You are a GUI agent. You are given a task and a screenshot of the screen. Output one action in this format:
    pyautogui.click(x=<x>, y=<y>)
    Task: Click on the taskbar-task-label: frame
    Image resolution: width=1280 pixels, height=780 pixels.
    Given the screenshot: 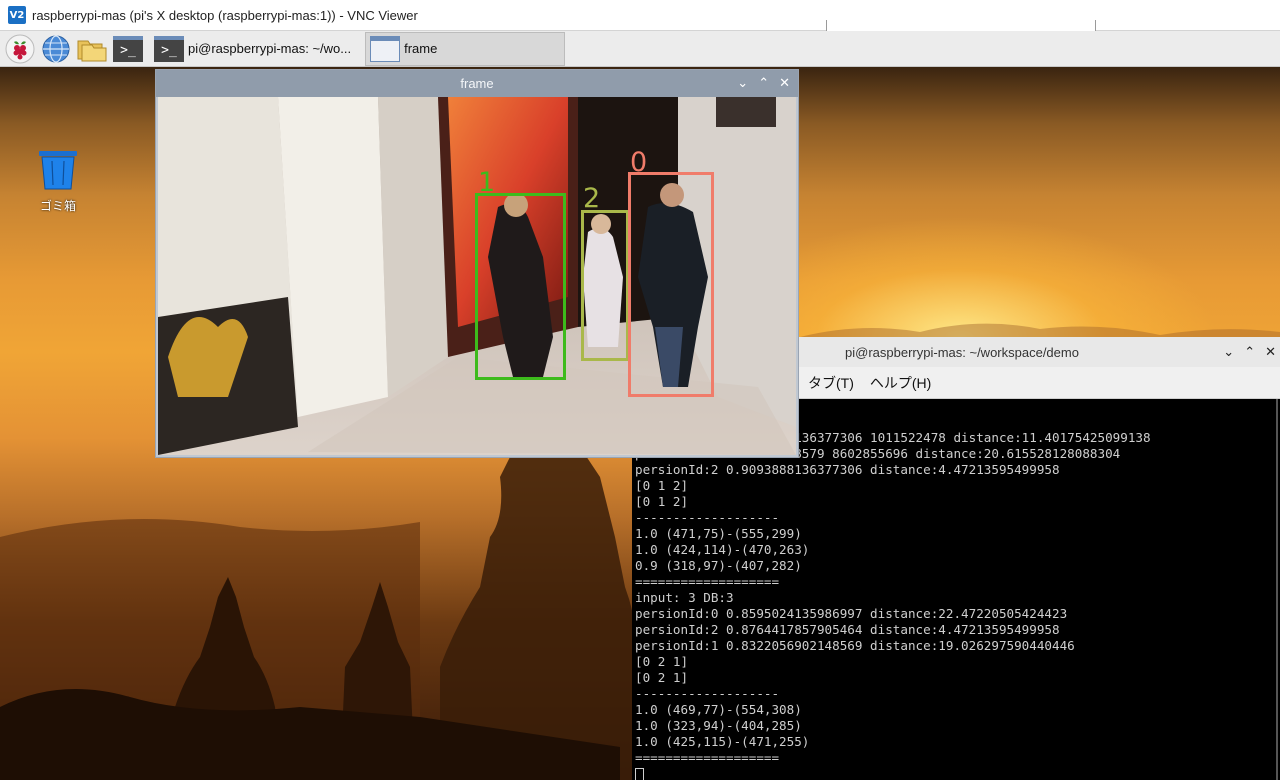 What is the action you would take?
    pyautogui.click(x=421, y=48)
    